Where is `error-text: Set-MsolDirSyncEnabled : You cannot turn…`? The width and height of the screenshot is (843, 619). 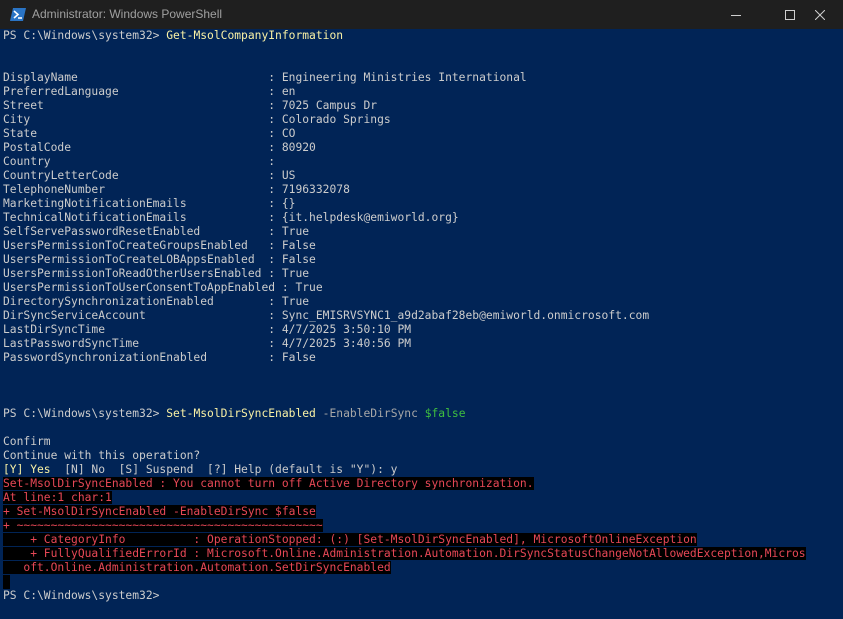
error-text: Set-MsolDirSyncEnabled : You cannot turn… is located at coordinates (268, 483).